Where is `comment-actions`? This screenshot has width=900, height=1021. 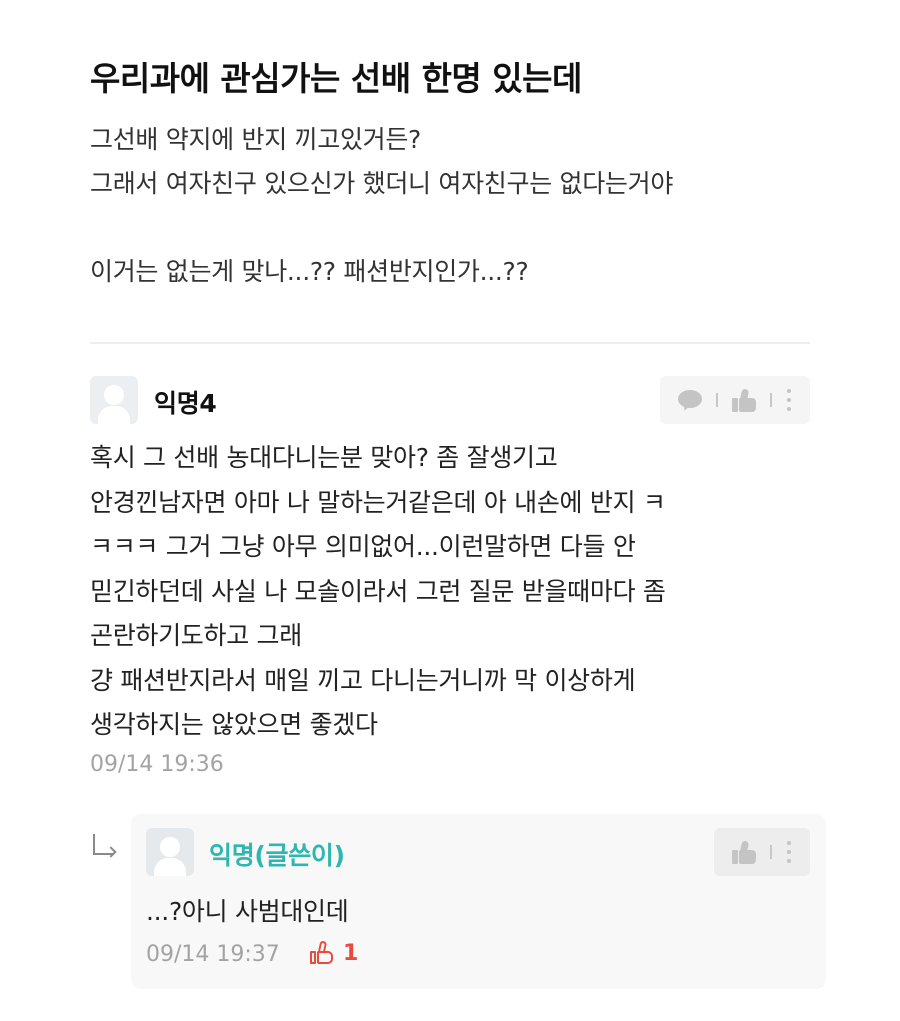
comment-actions is located at coordinates (735, 400).